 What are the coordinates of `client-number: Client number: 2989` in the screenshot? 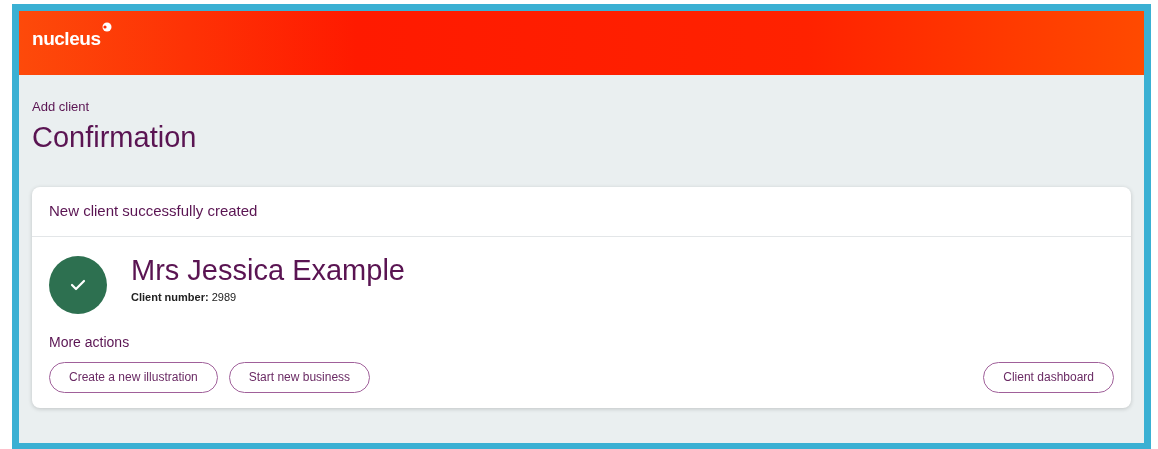 It's located at (184, 297).